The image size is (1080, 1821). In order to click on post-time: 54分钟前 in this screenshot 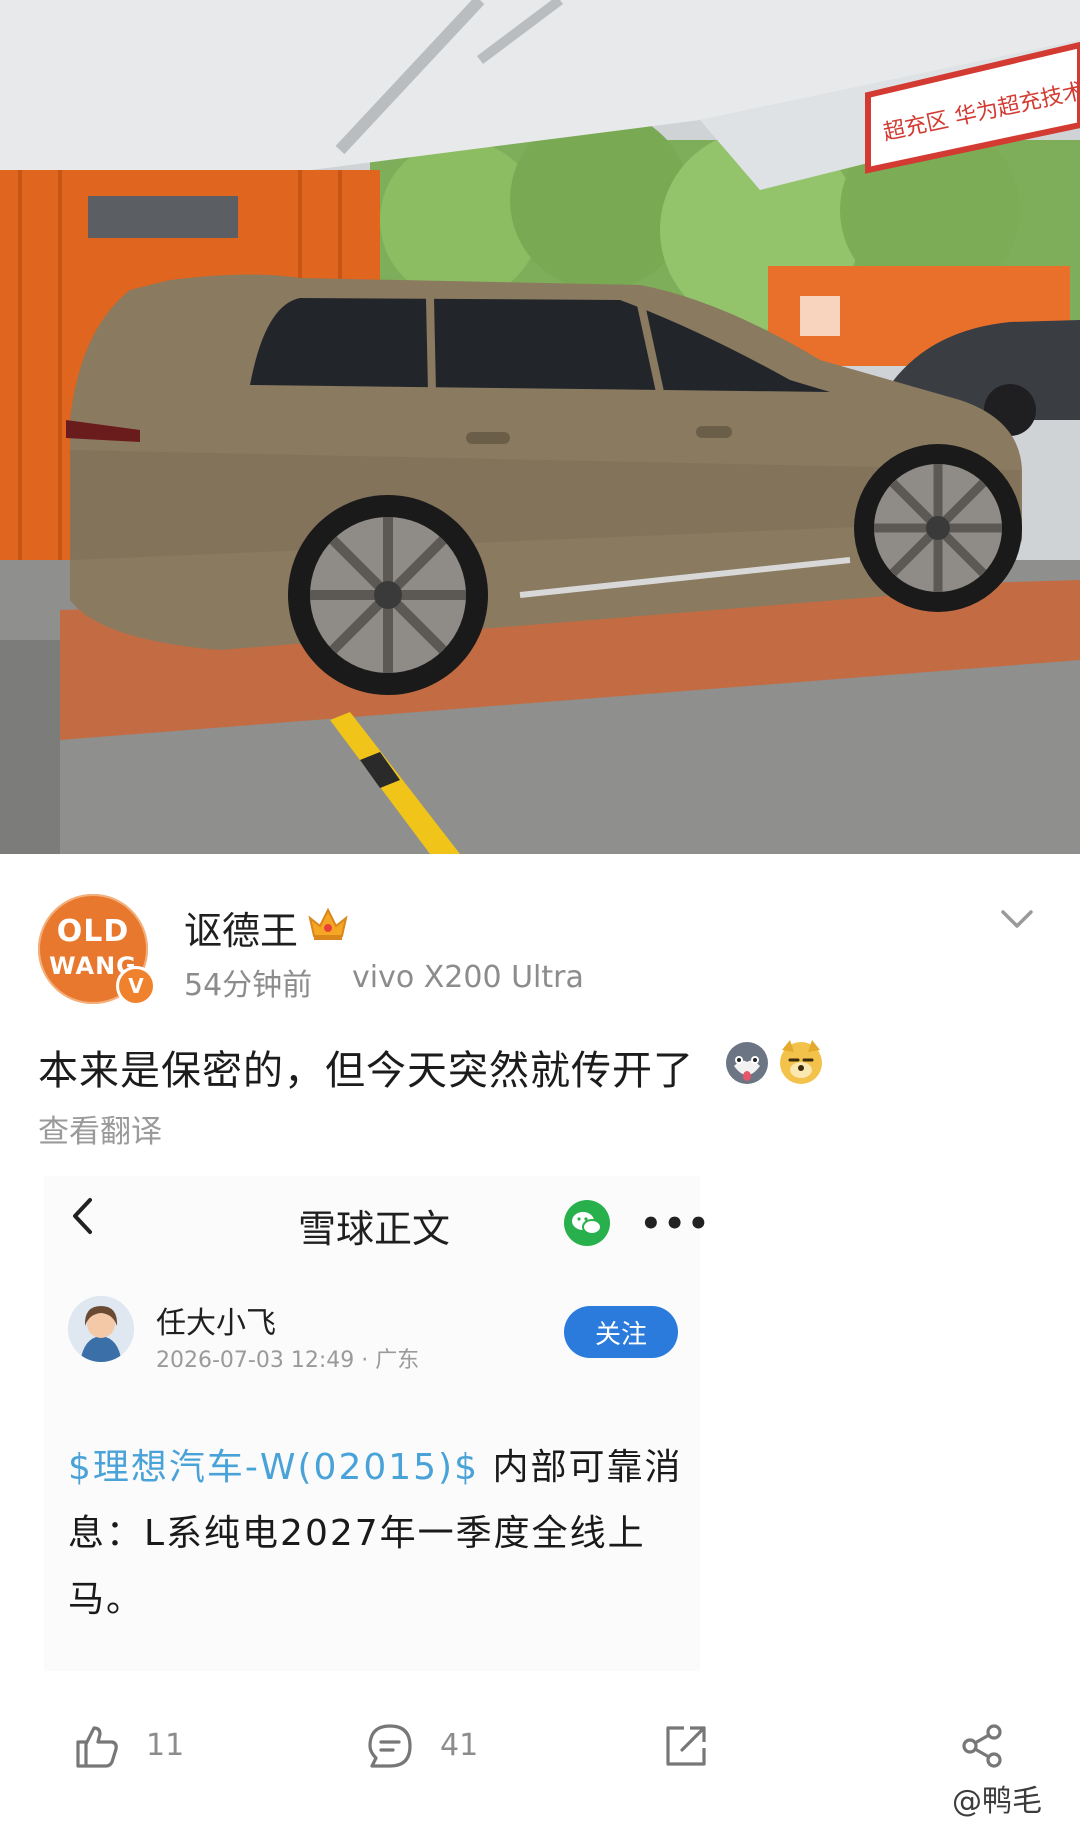, I will do `click(248, 985)`.